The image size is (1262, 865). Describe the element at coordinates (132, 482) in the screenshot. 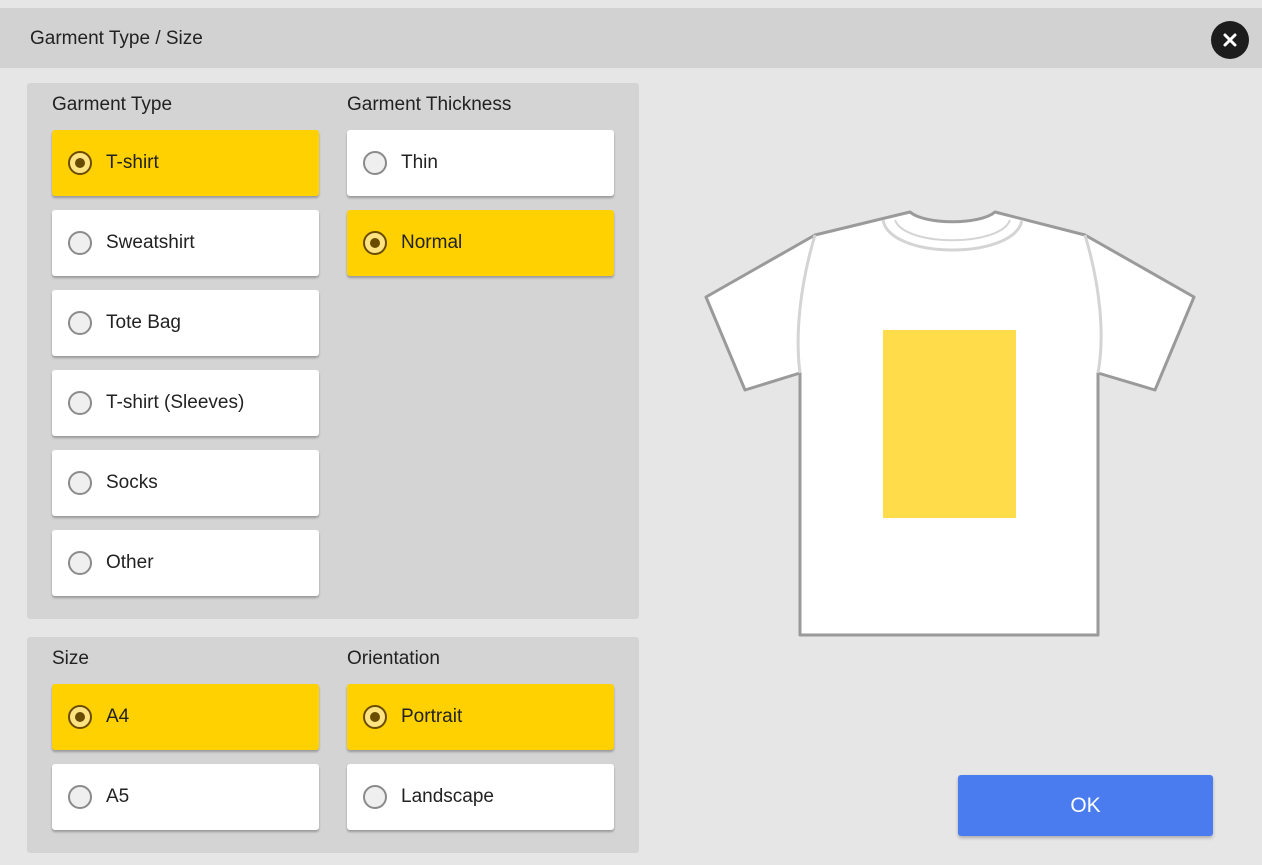

I see `option-label: Socks` at that location.